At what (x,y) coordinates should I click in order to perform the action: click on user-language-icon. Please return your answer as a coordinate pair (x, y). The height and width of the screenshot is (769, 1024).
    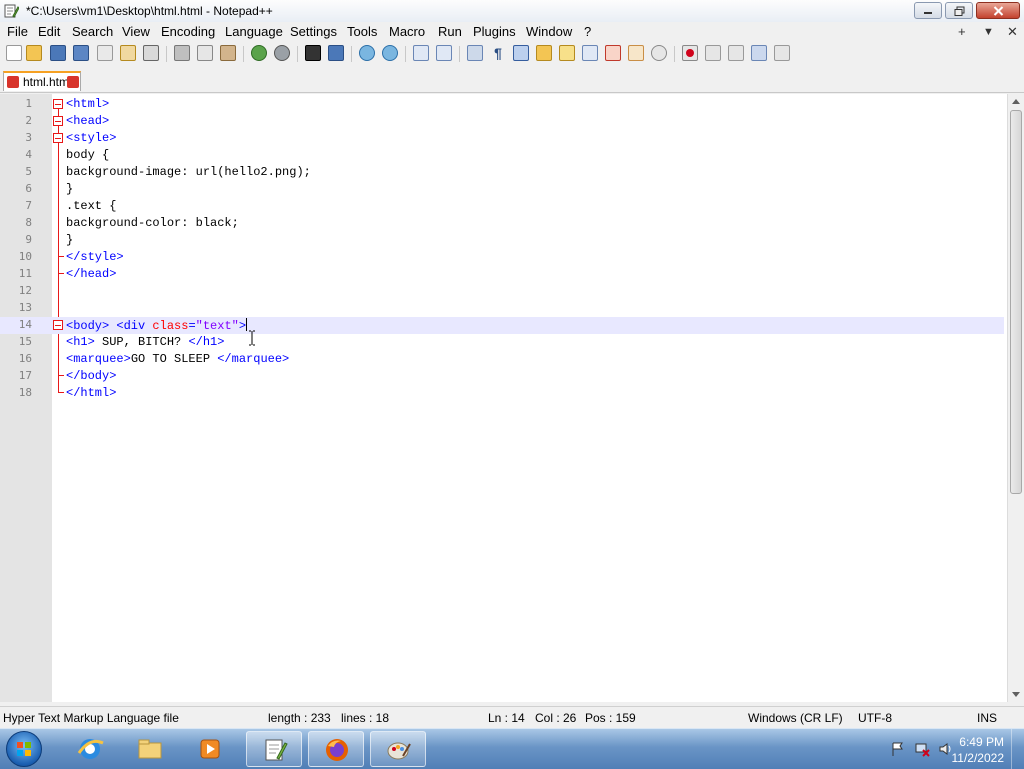
    Looking at the image, I should click on (544, 53).